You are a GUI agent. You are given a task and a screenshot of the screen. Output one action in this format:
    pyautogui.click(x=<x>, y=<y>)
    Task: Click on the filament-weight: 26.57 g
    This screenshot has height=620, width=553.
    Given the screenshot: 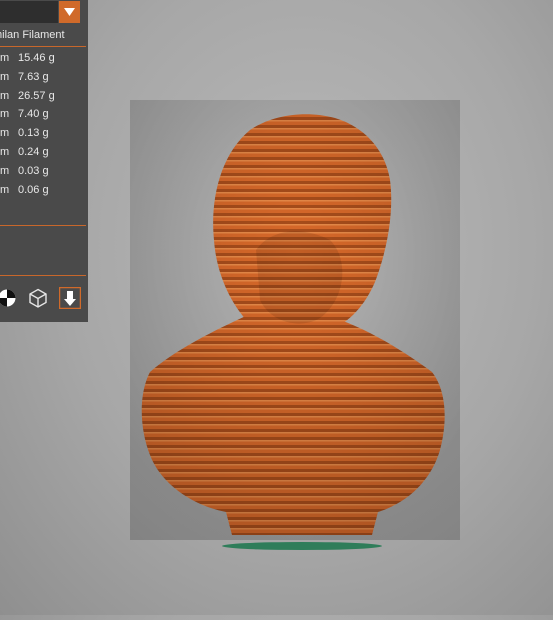 What is the action you would take?
    pyautogui.click(x=36, y=96)
    